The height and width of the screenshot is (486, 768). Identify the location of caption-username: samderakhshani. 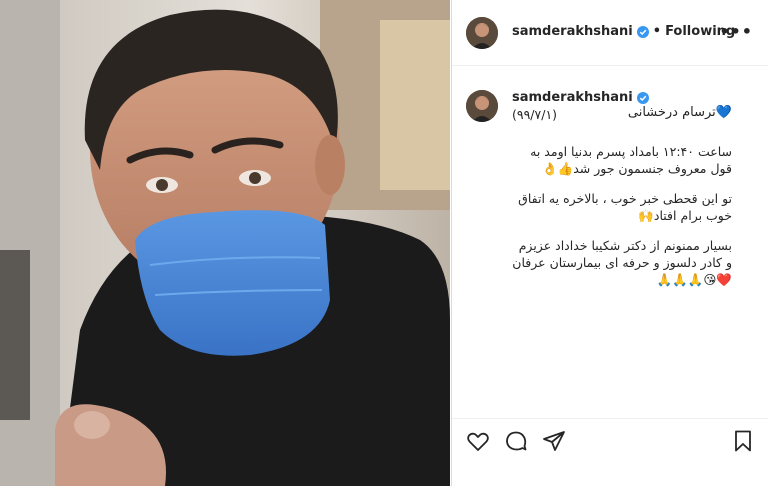
(580, 97).